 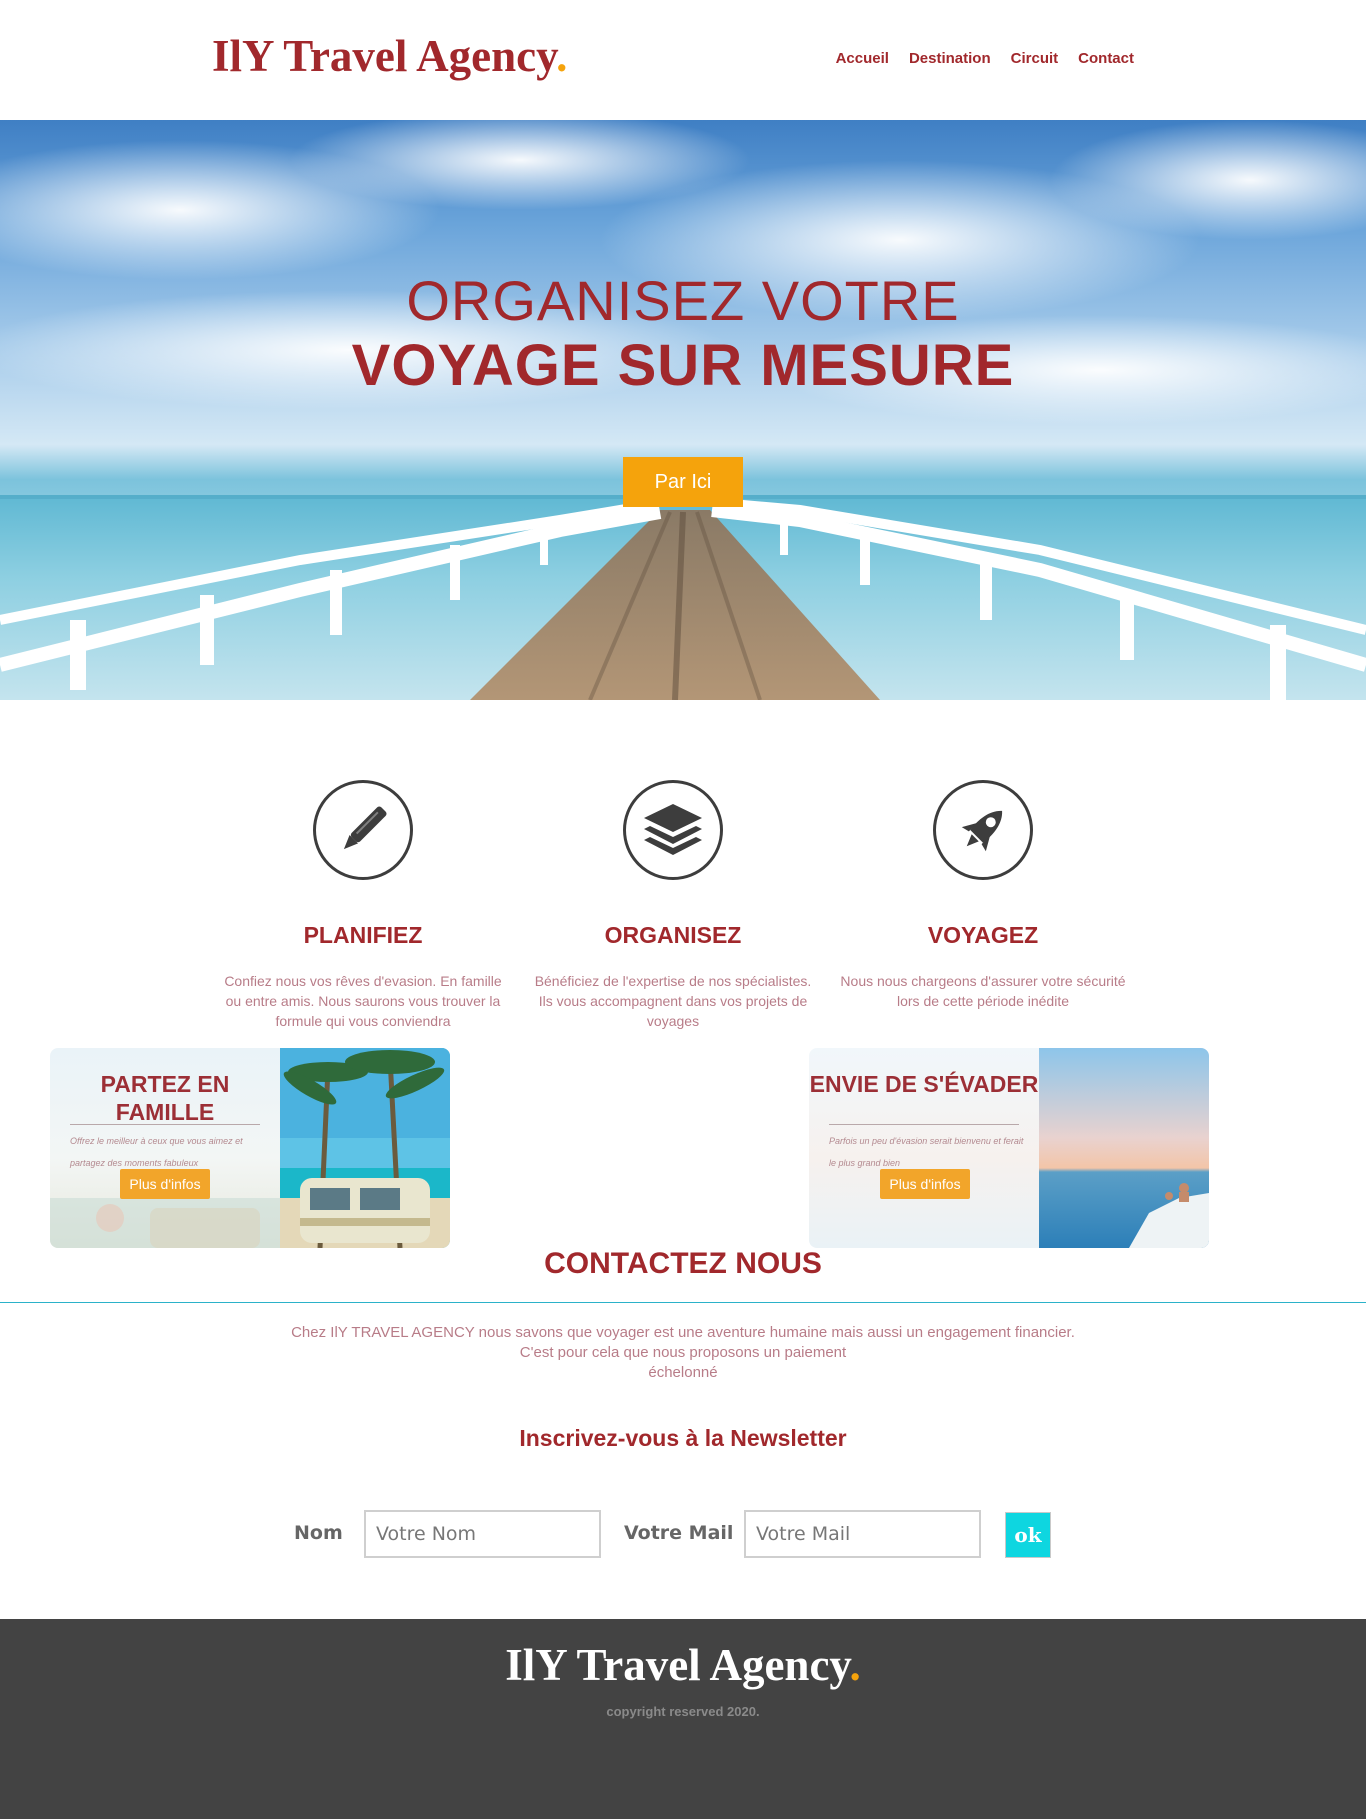 What do you see at coordinates (983, 830) in the screenshot?
I see `rocket-icon` at bounding box center [983, 830].